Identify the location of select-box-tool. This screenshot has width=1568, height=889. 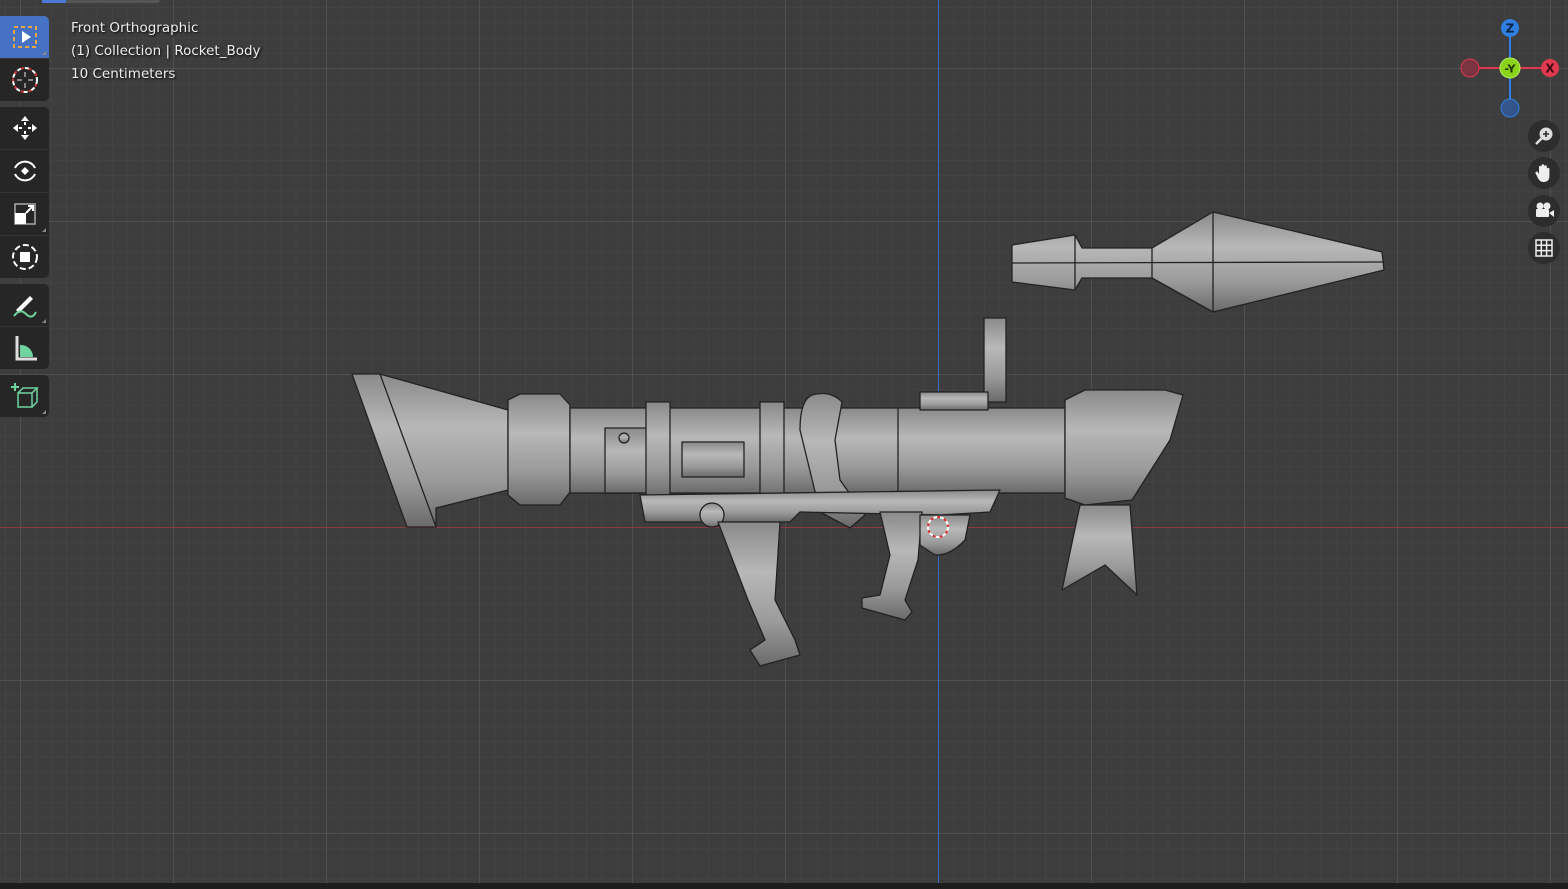
(24, 37).